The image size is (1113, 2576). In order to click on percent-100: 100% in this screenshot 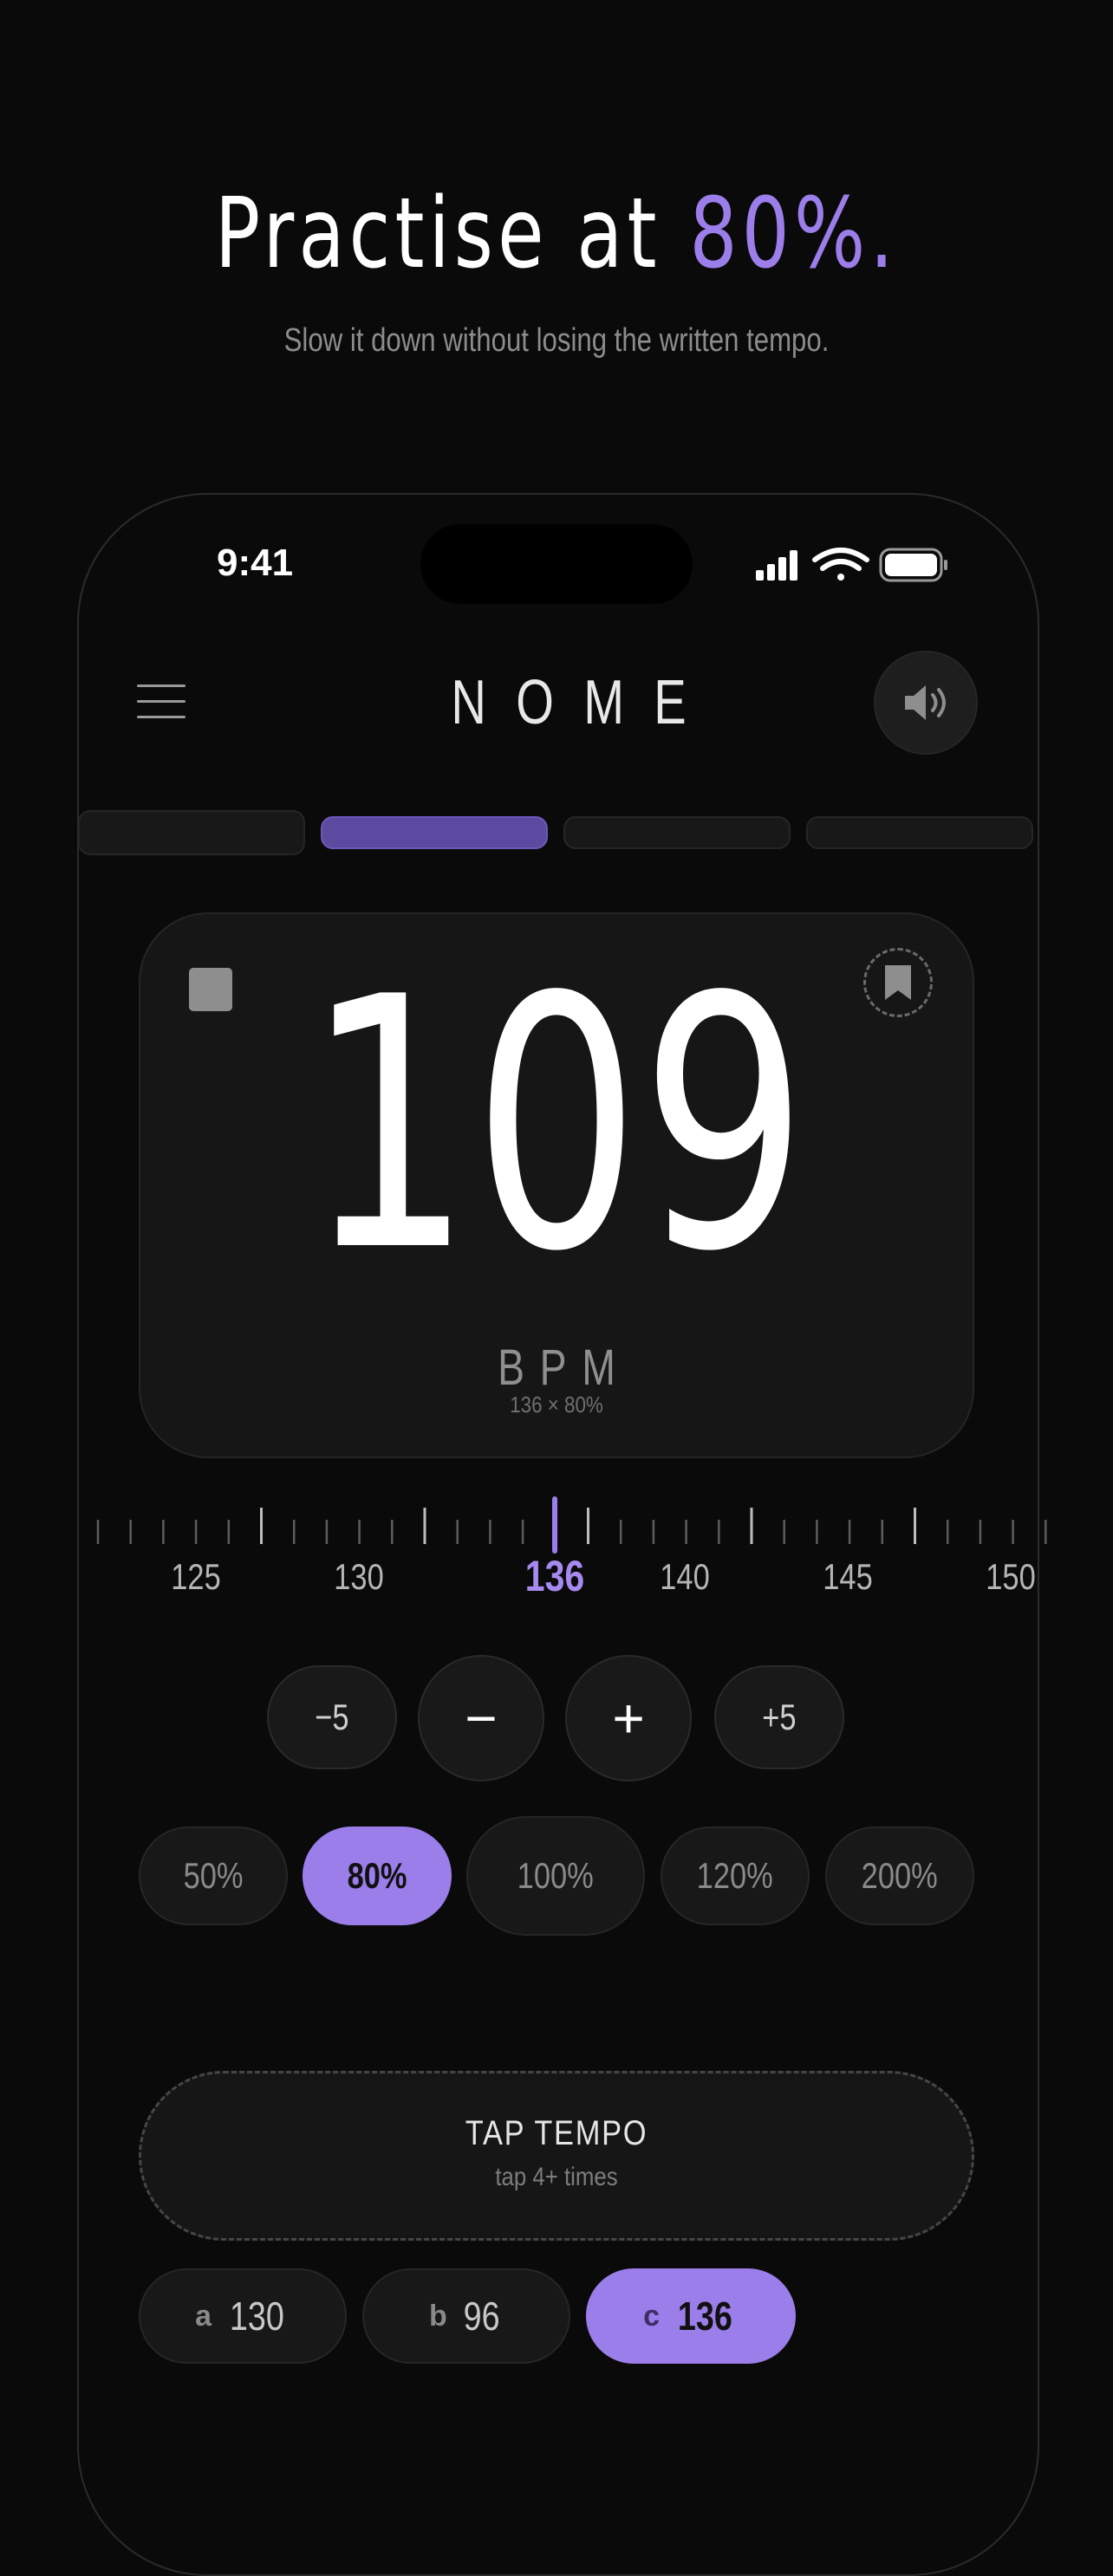, I will do `click(555, 1876)`.